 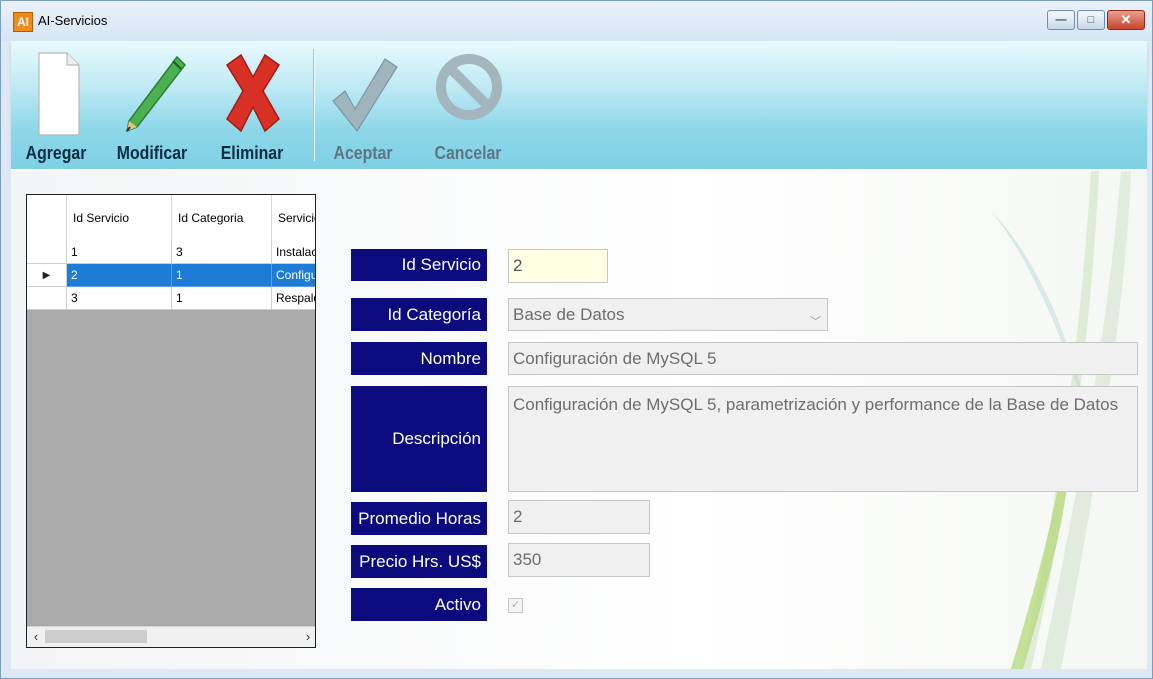 I want to click on grid-header: Id Servicio Id Categoria Servicio, so click(x=171, y=218).